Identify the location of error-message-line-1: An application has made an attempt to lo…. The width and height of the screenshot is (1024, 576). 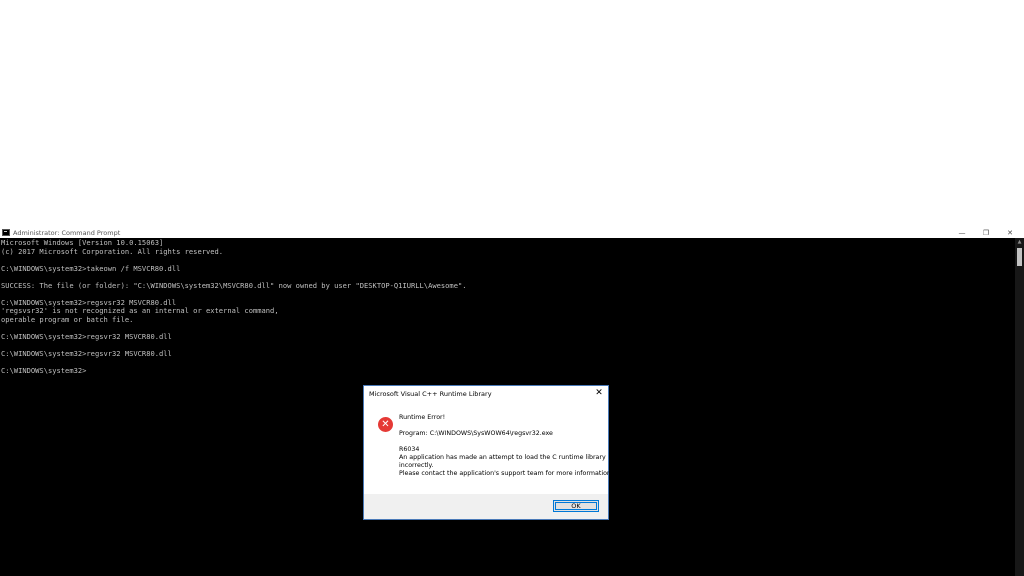
(502, 457).